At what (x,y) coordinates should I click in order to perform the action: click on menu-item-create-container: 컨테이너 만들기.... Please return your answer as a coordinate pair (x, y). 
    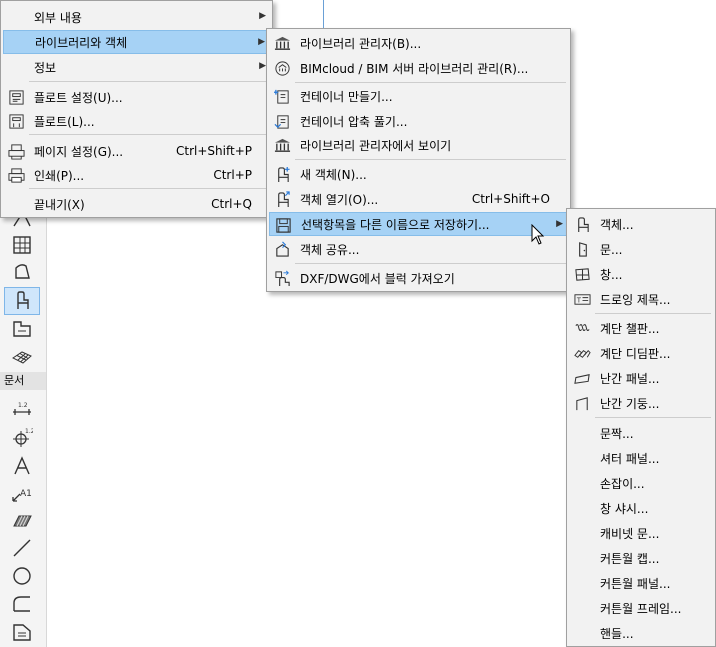
    Looking at the image, I should click on (418, 96).